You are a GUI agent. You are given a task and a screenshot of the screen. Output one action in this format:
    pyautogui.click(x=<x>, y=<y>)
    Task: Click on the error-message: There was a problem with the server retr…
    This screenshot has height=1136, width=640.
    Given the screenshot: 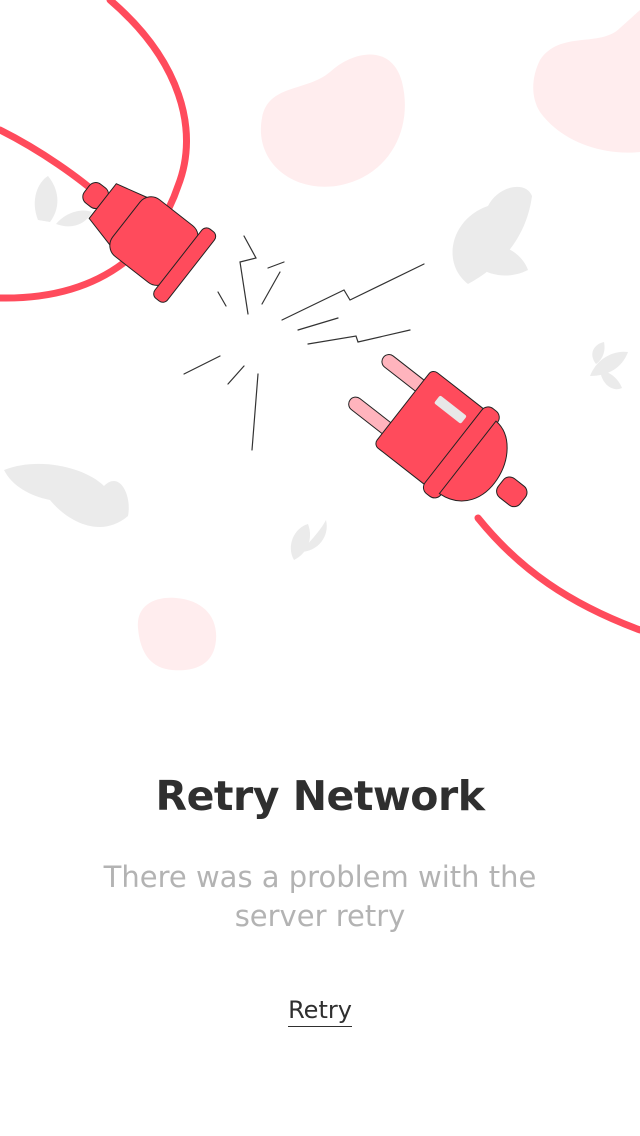 What is the action you would take?
    pyautogui.click(x=320, y=896)
    